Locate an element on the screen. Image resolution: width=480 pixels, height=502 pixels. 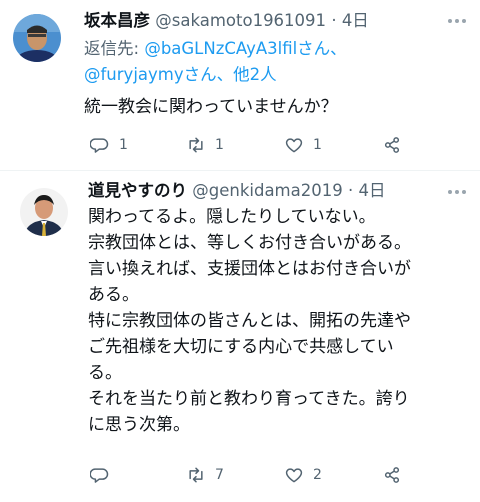
tweet-text-line: る。 is located at coordinates (105, 373).